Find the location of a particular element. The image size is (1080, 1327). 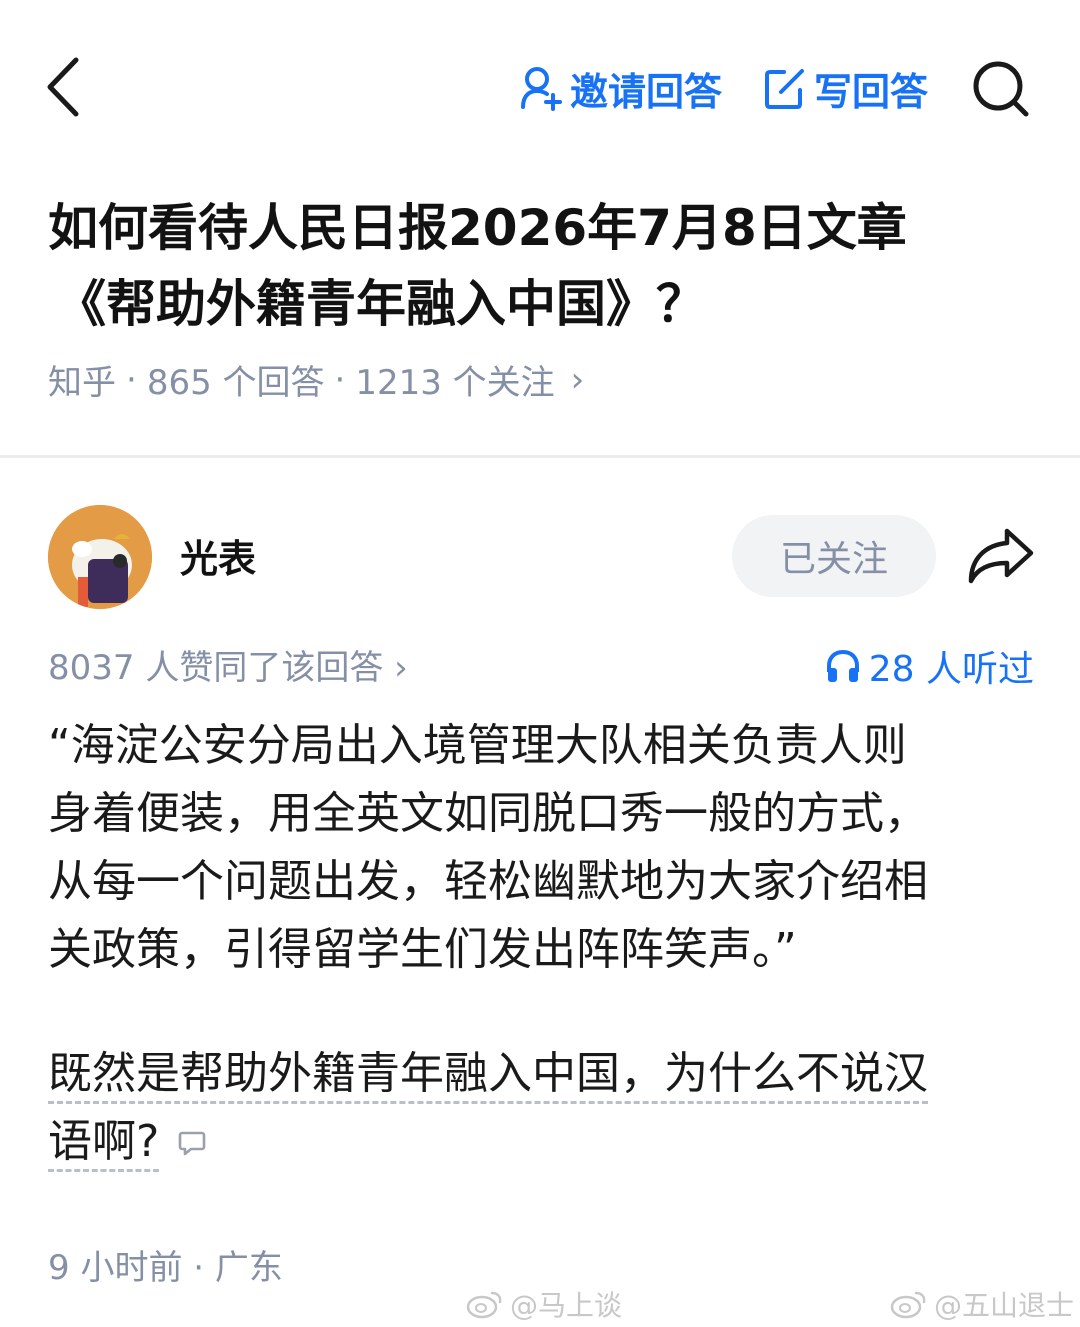

question-title-line2: 《帮助外籍青年融入中国》？ is located at coordinates (381, 304).